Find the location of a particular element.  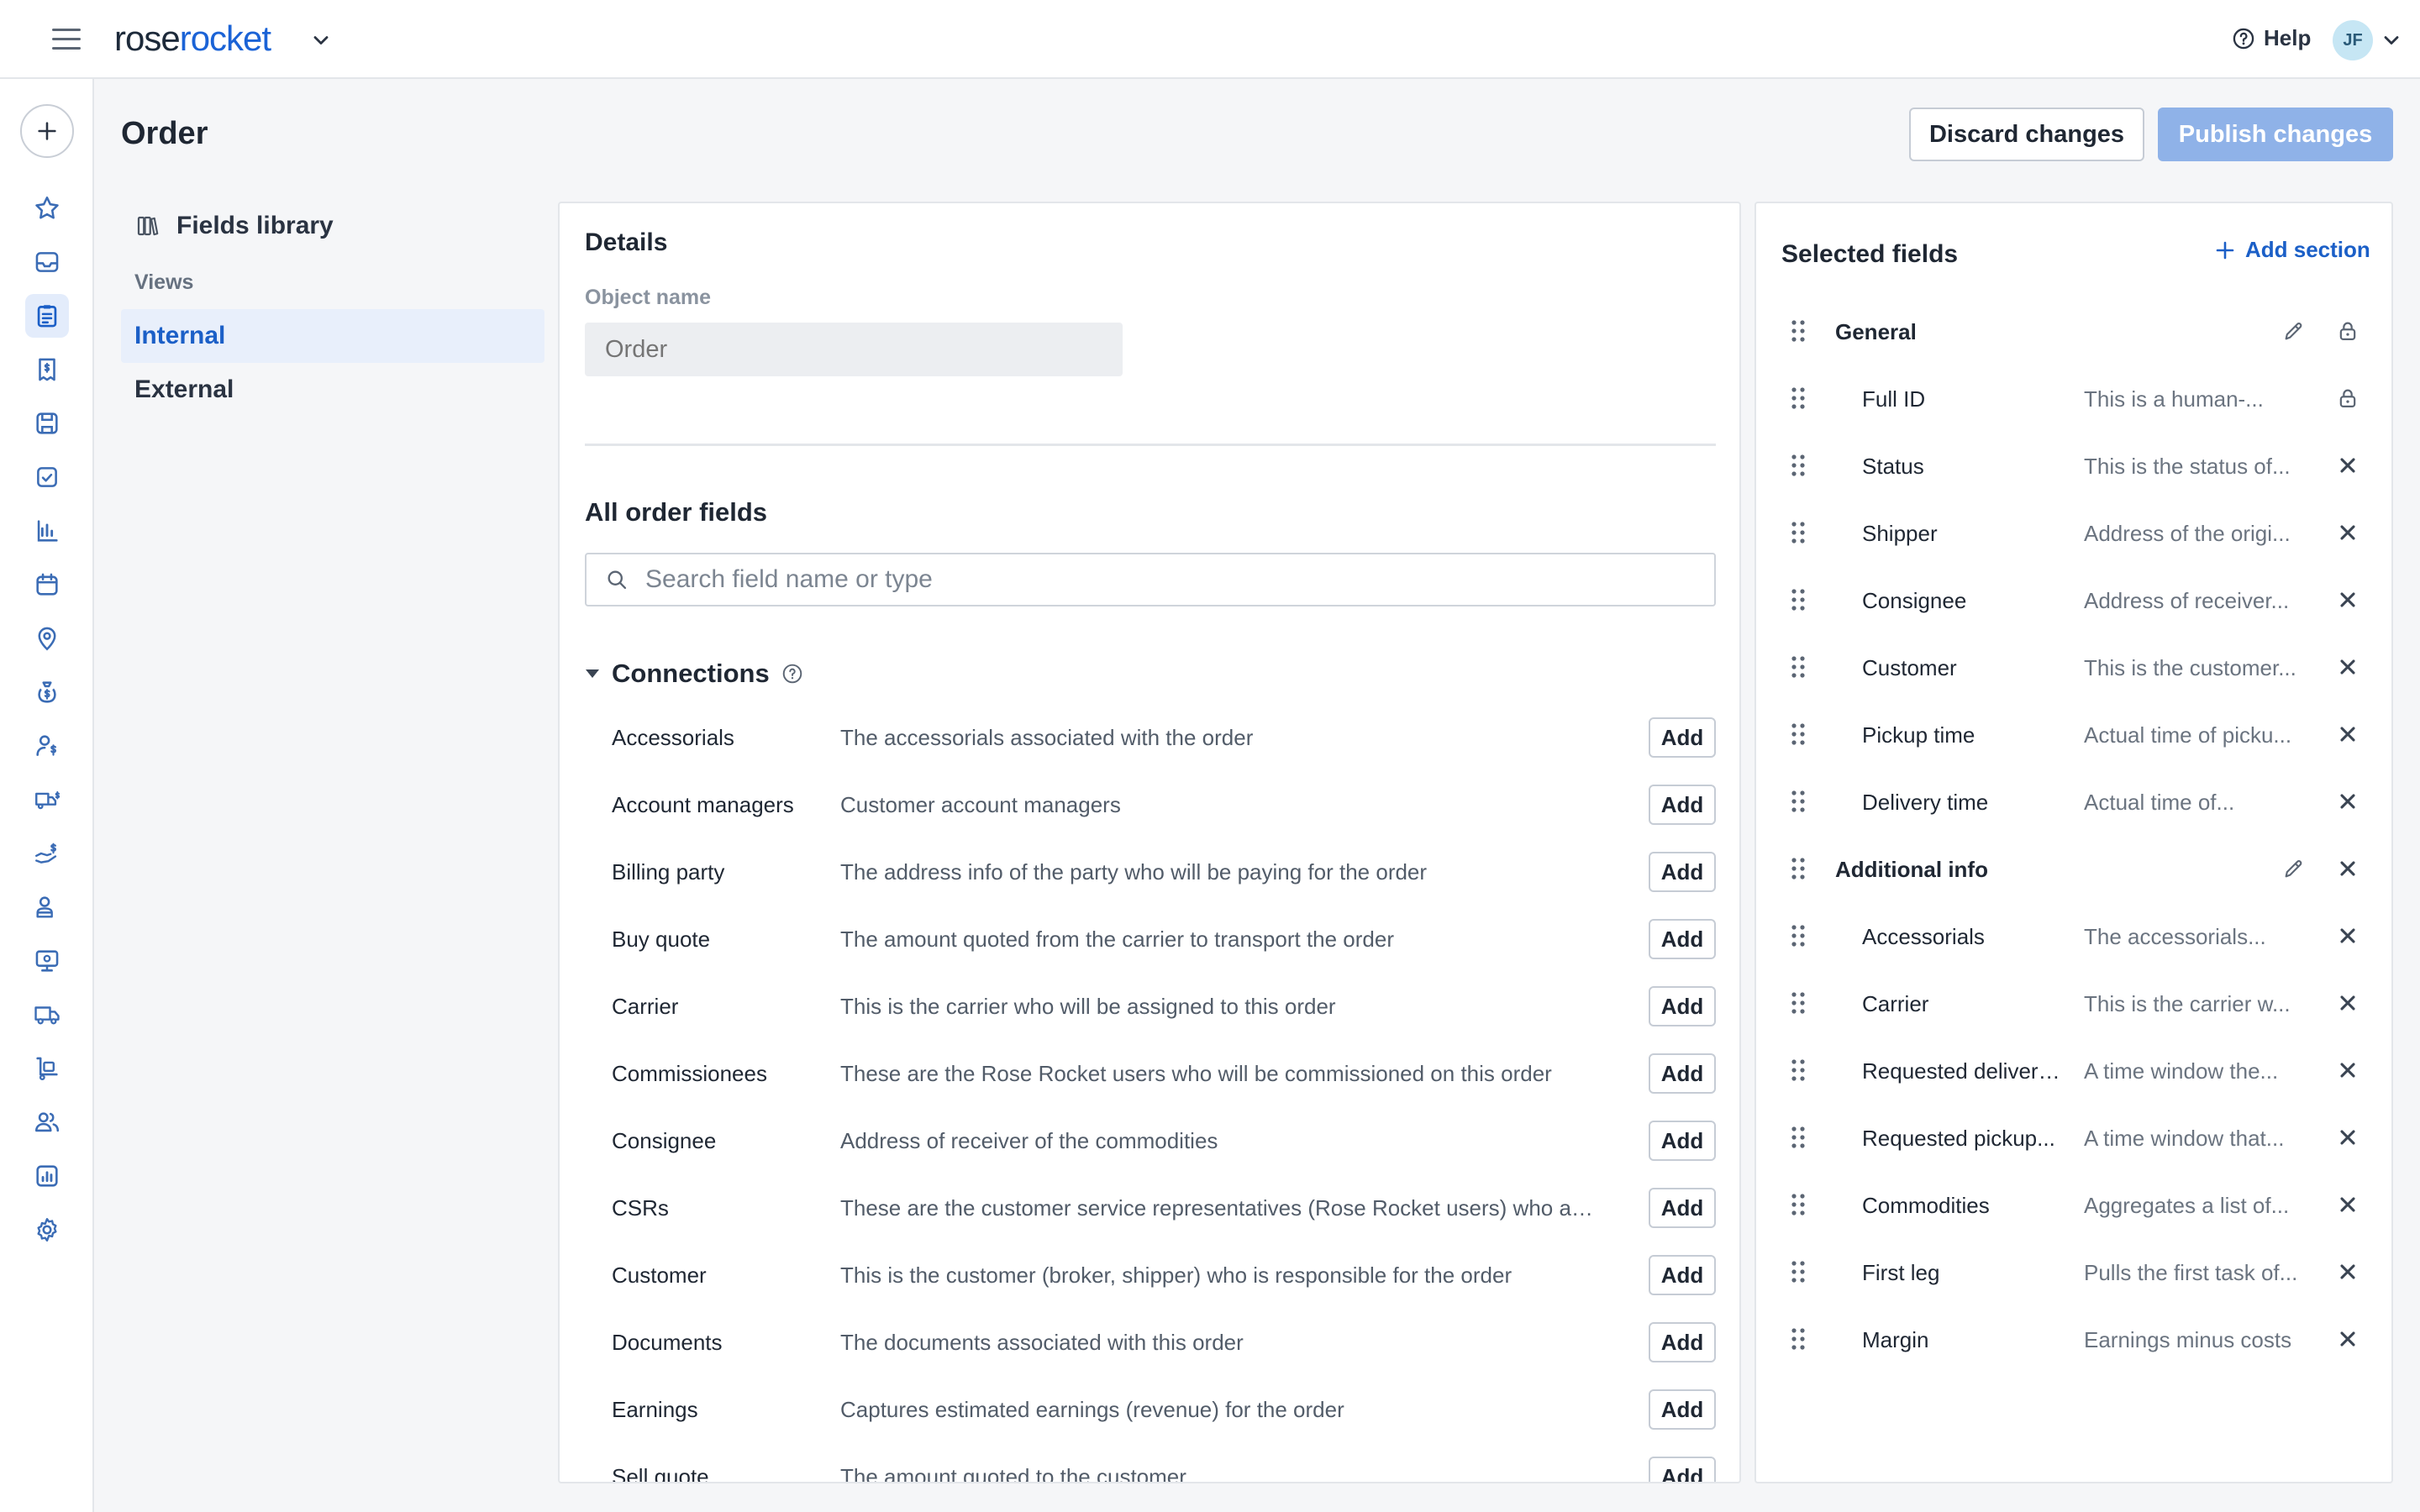

discard-changes-button: Discard changes is located at coordinates (2027, 134).